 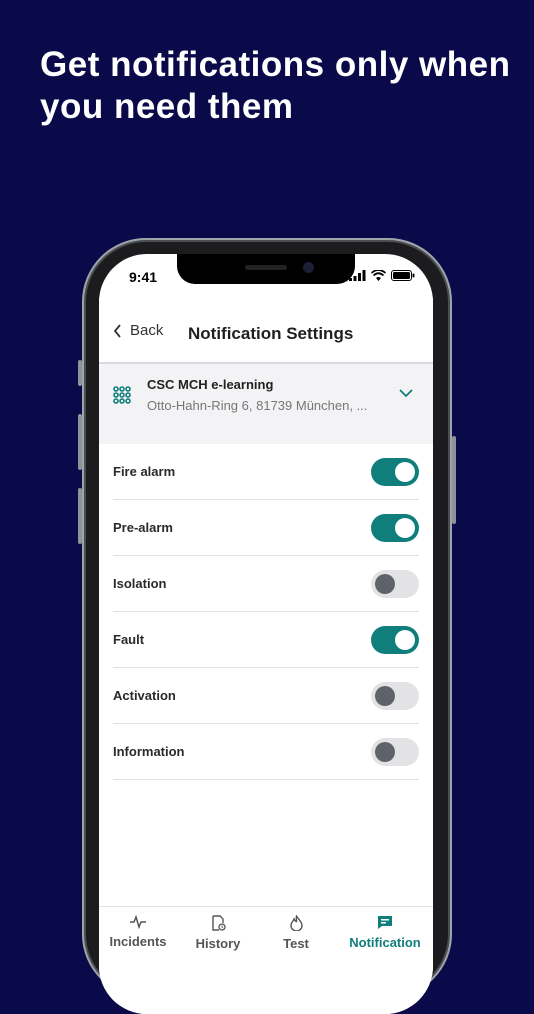 I want to click on back-button: Back, so click(x=138, y=330).